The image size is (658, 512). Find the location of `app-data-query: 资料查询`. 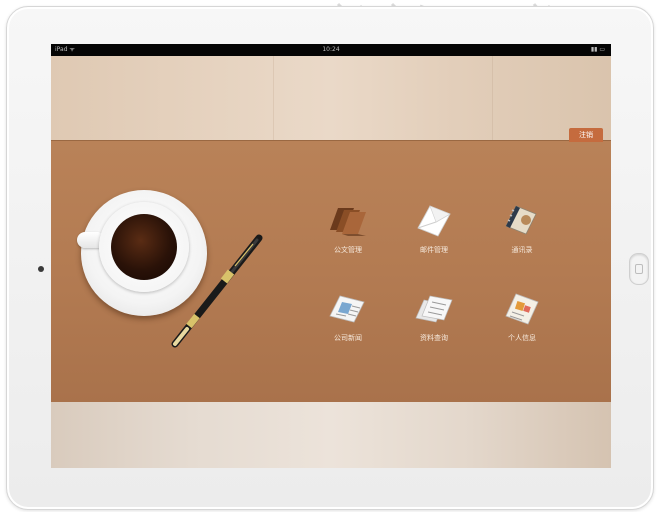

app-data-query: 资料查询 is located at coordinates (434, 320).